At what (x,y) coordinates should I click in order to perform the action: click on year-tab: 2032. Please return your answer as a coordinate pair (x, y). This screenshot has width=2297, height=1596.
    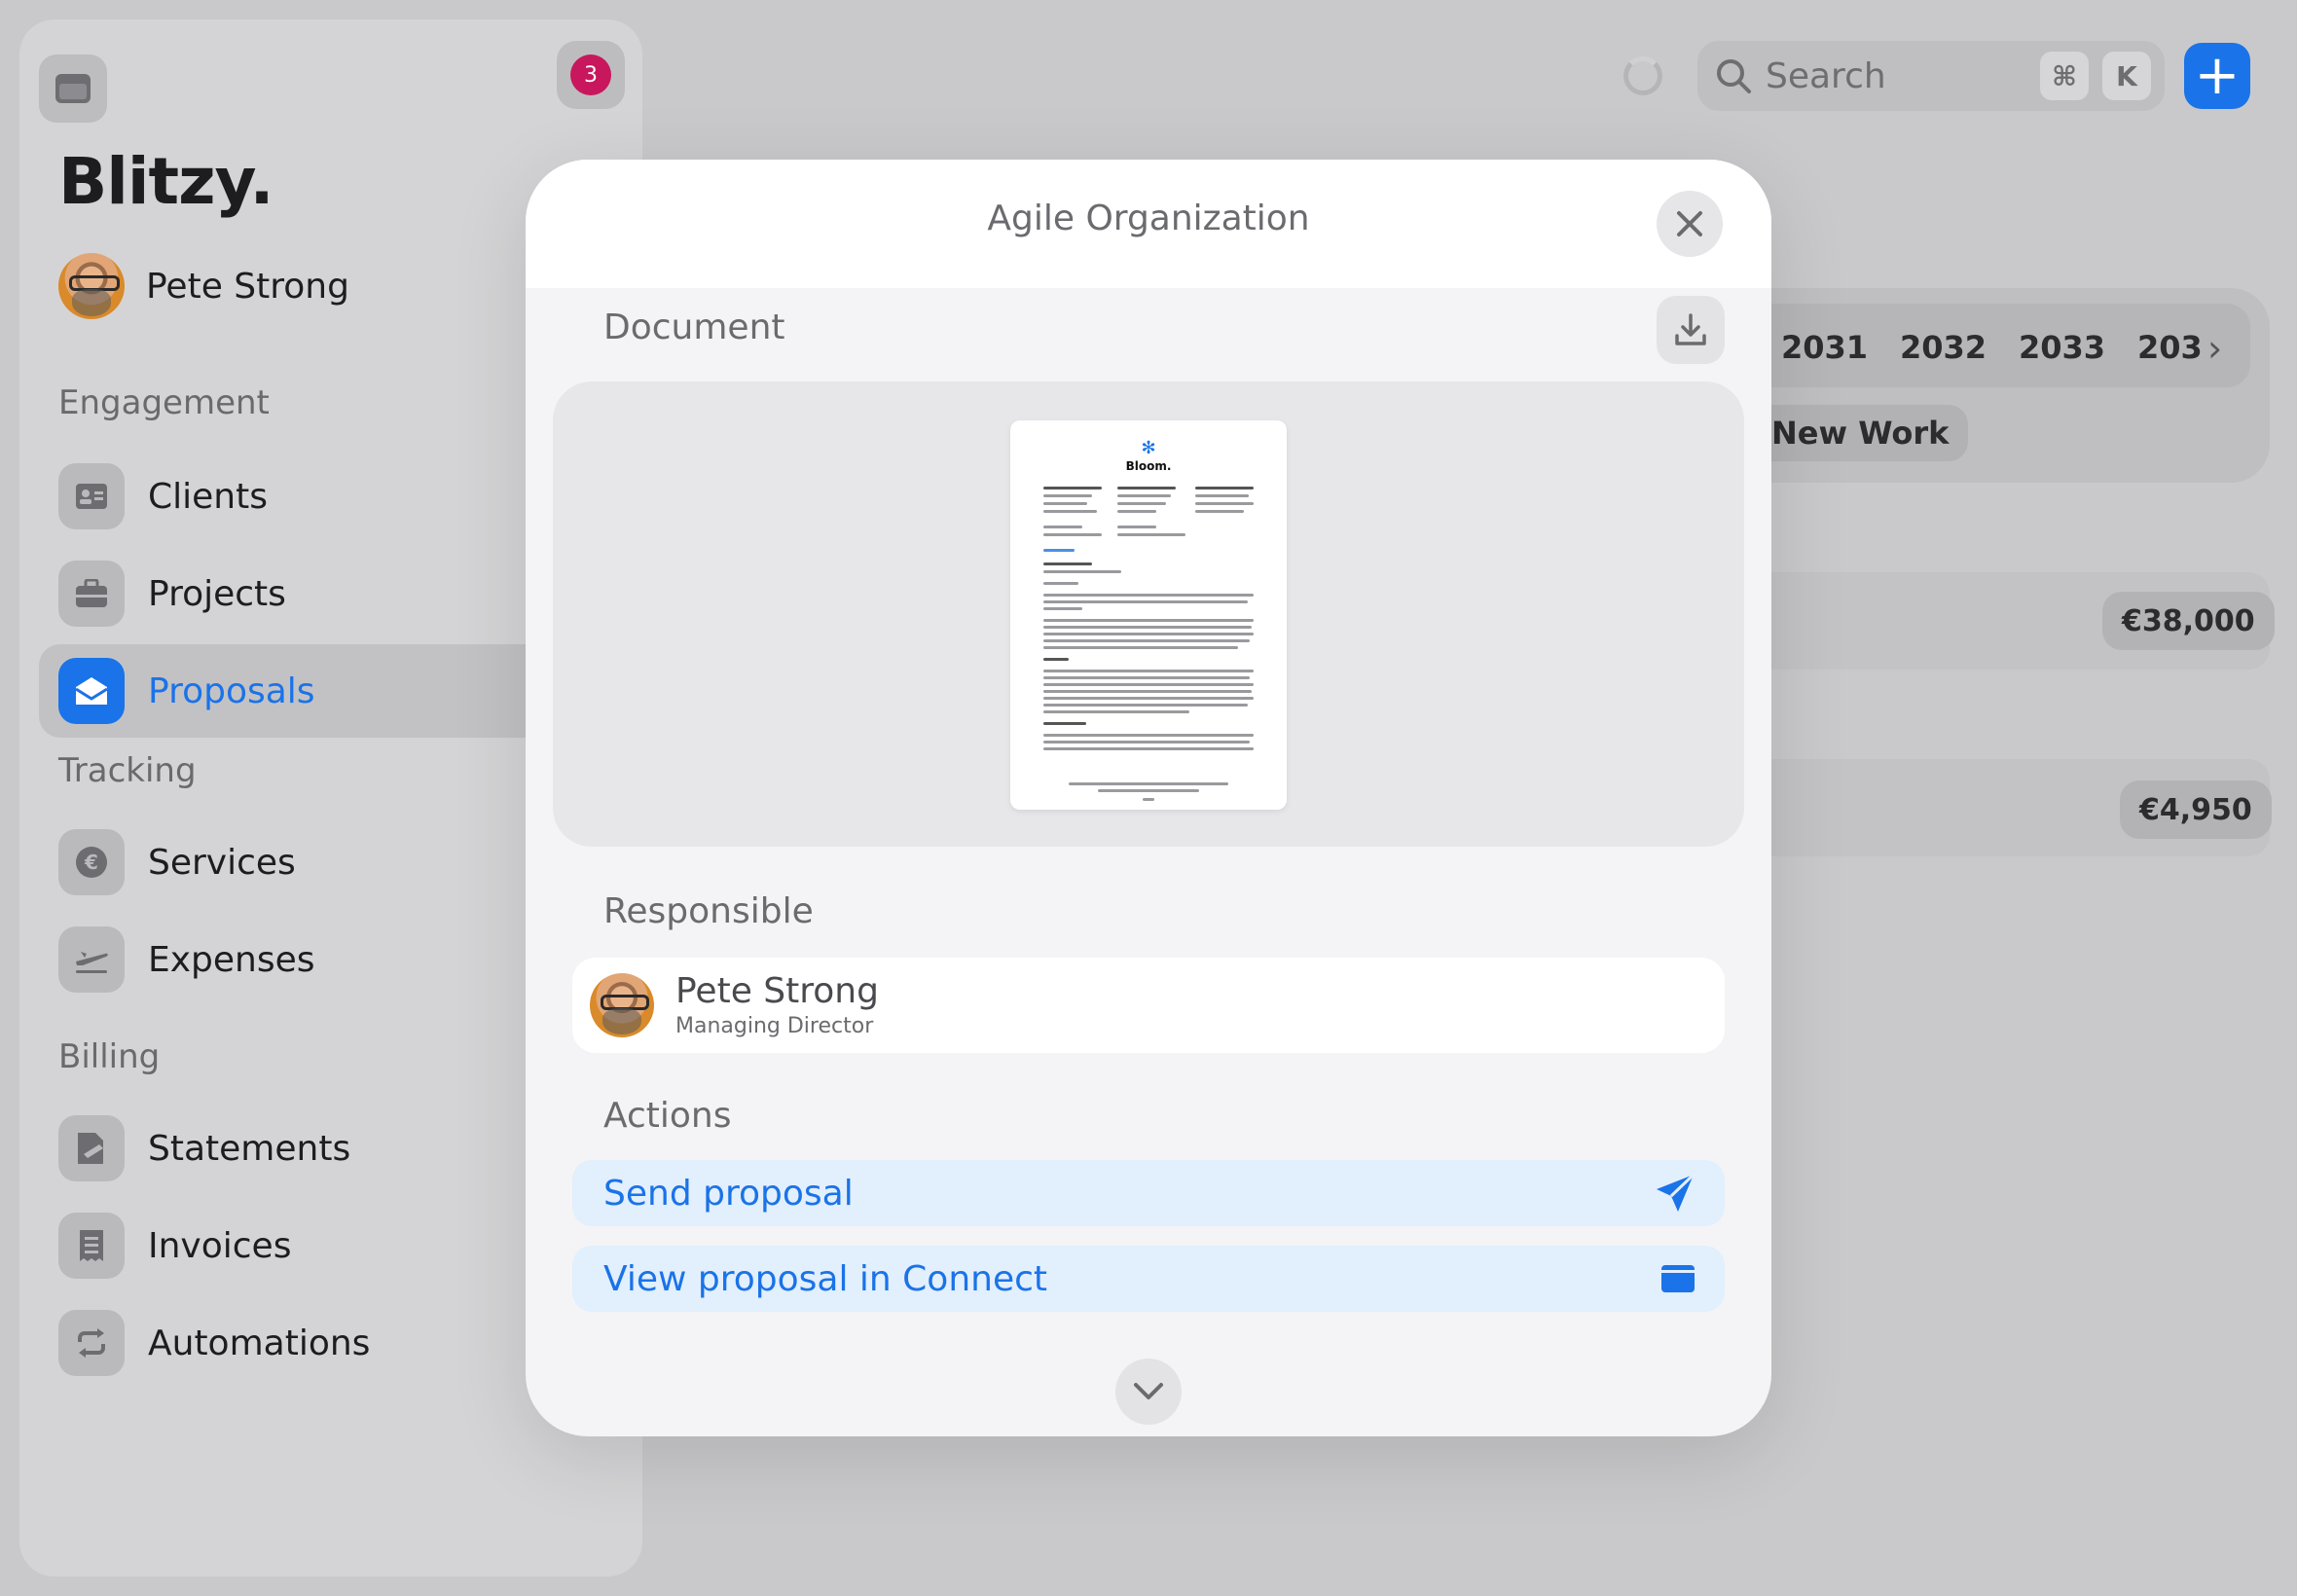
    Looking at the image, I should click on (1943, 347).